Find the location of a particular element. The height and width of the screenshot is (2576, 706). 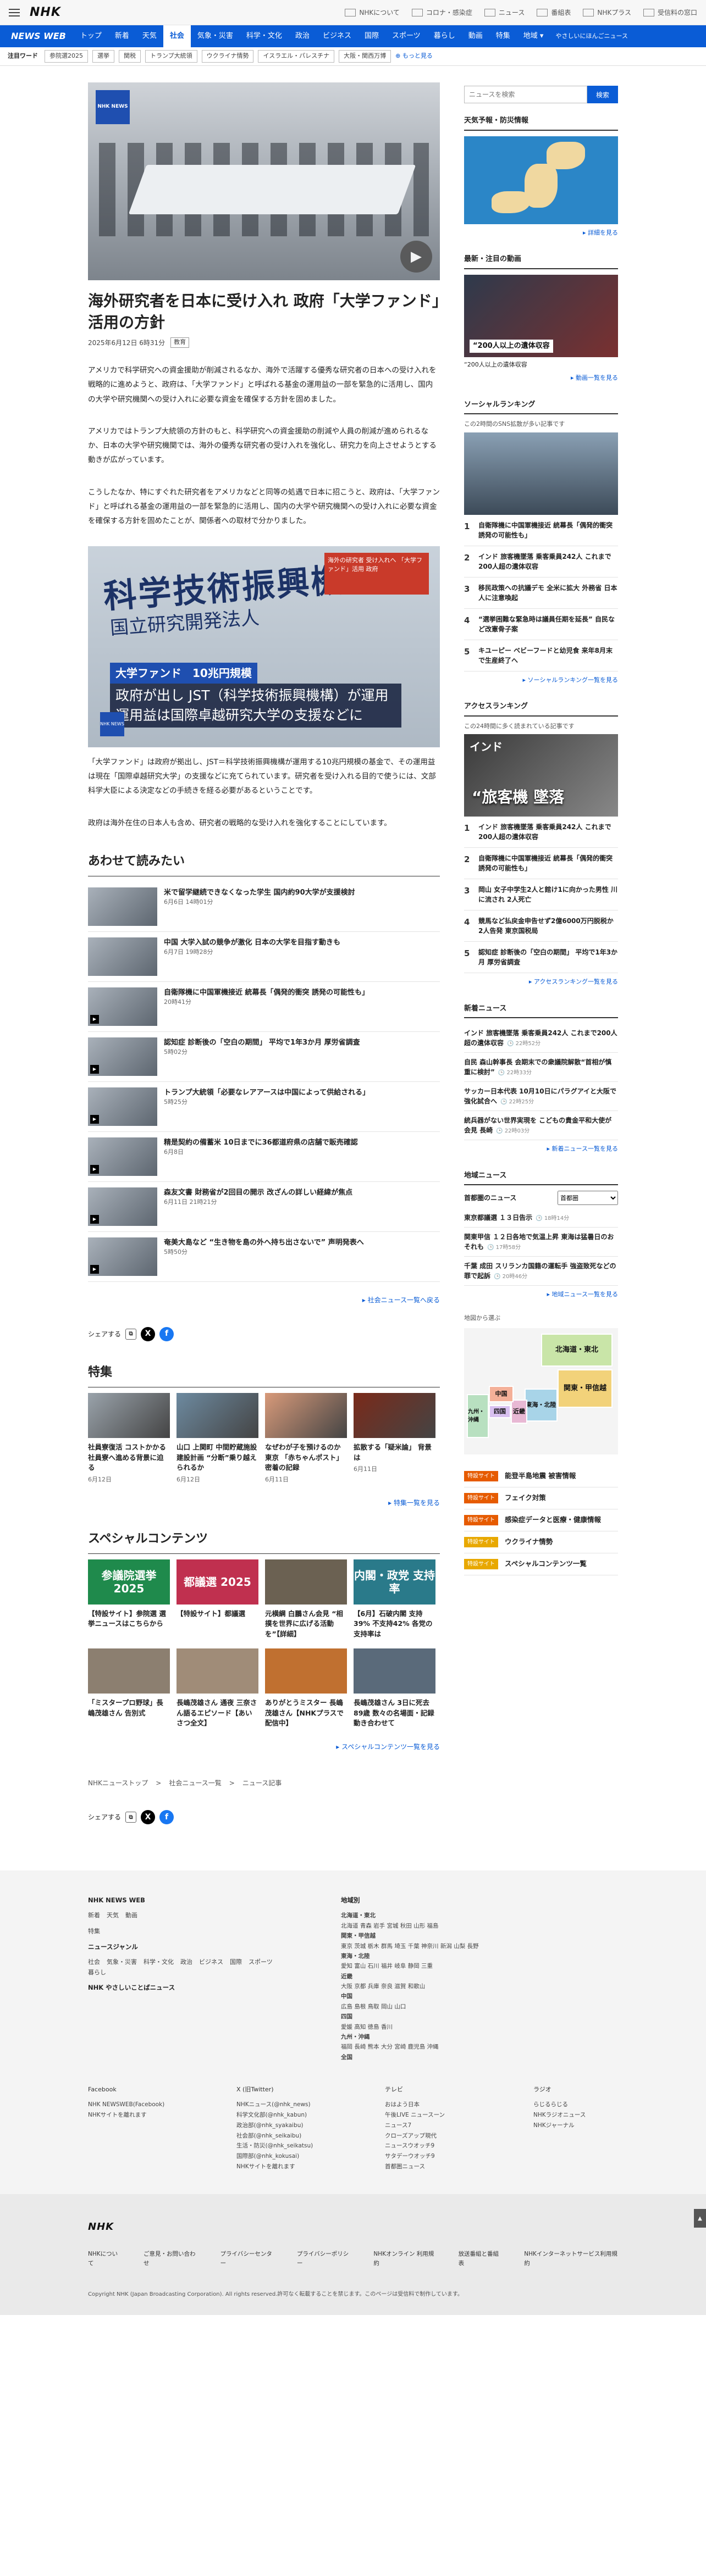

special-link: 特設サイト スペシャルコンテンツ一覧 is located at coordinates (541, 1564).